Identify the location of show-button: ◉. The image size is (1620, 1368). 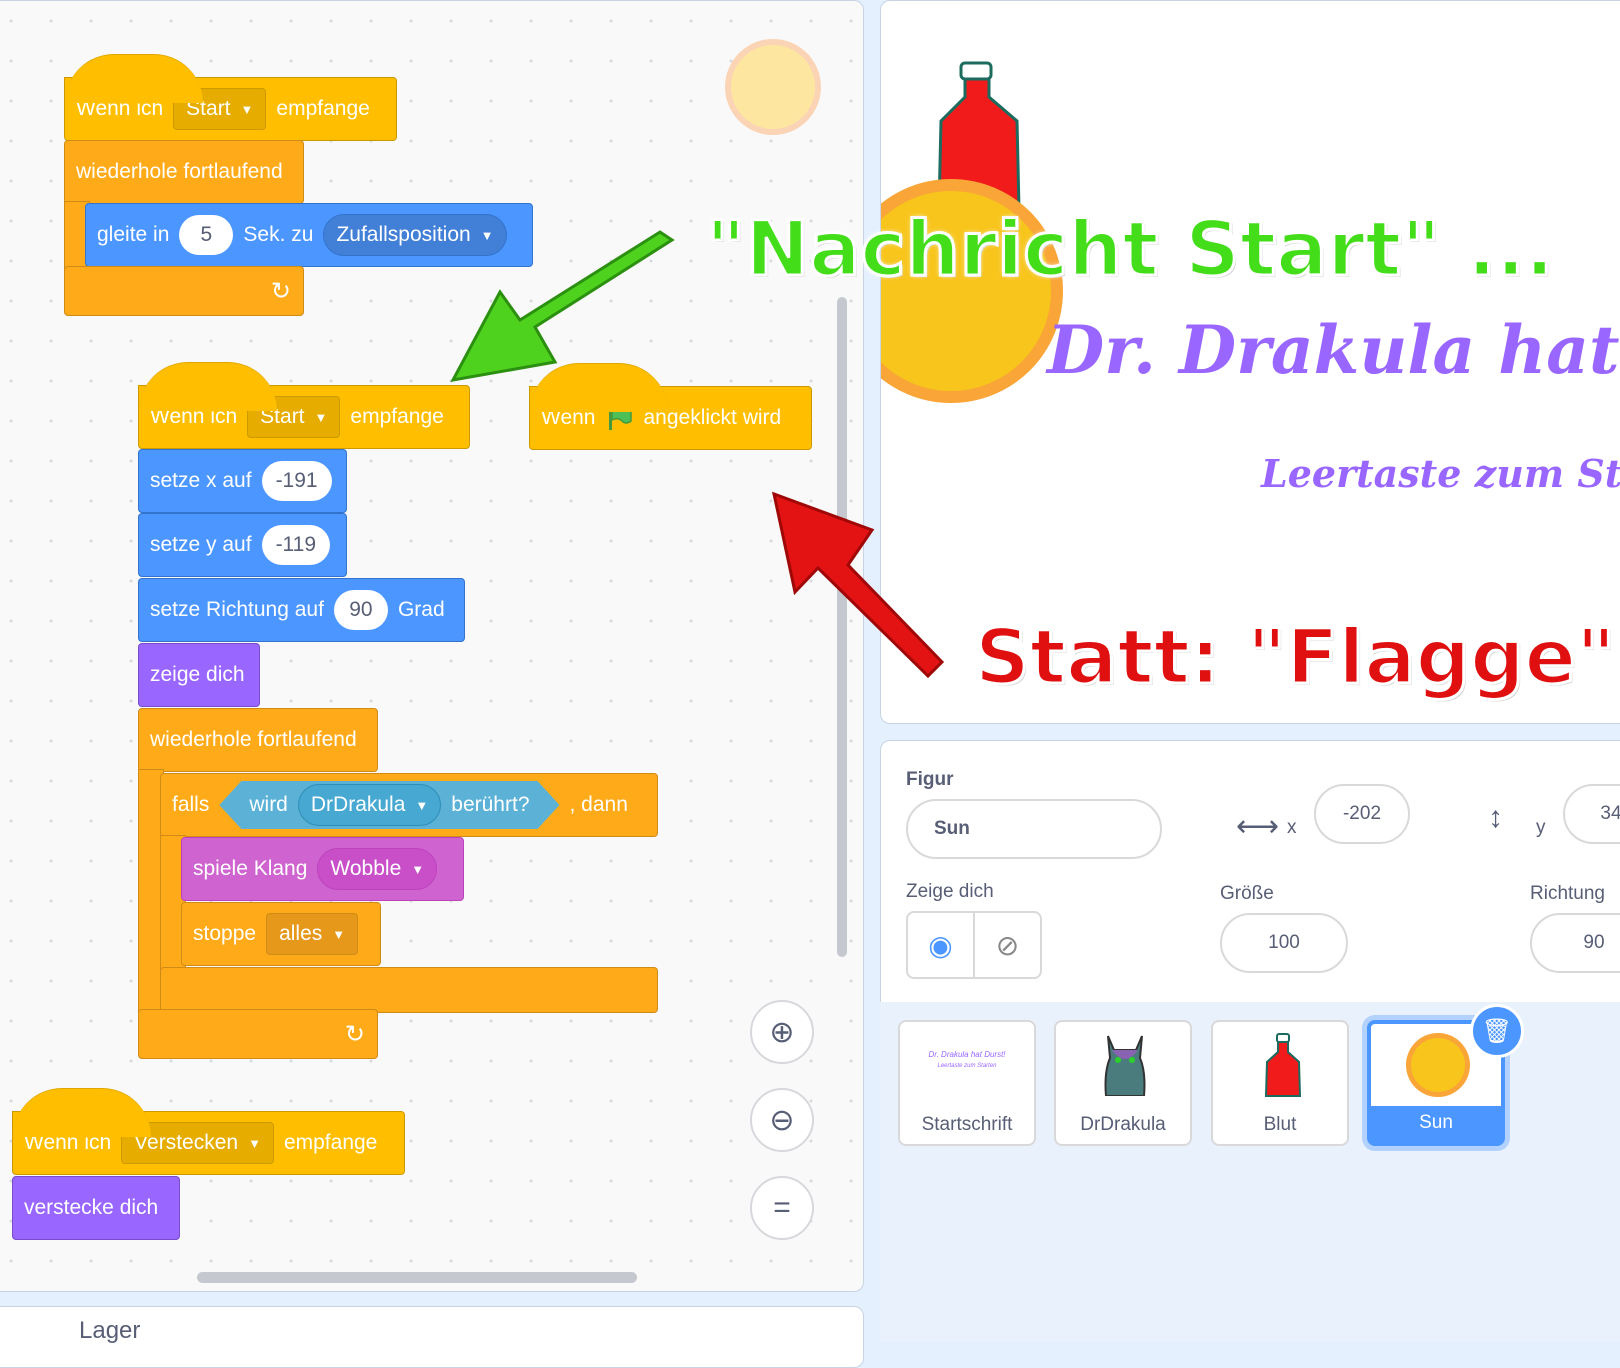
(941, 945).